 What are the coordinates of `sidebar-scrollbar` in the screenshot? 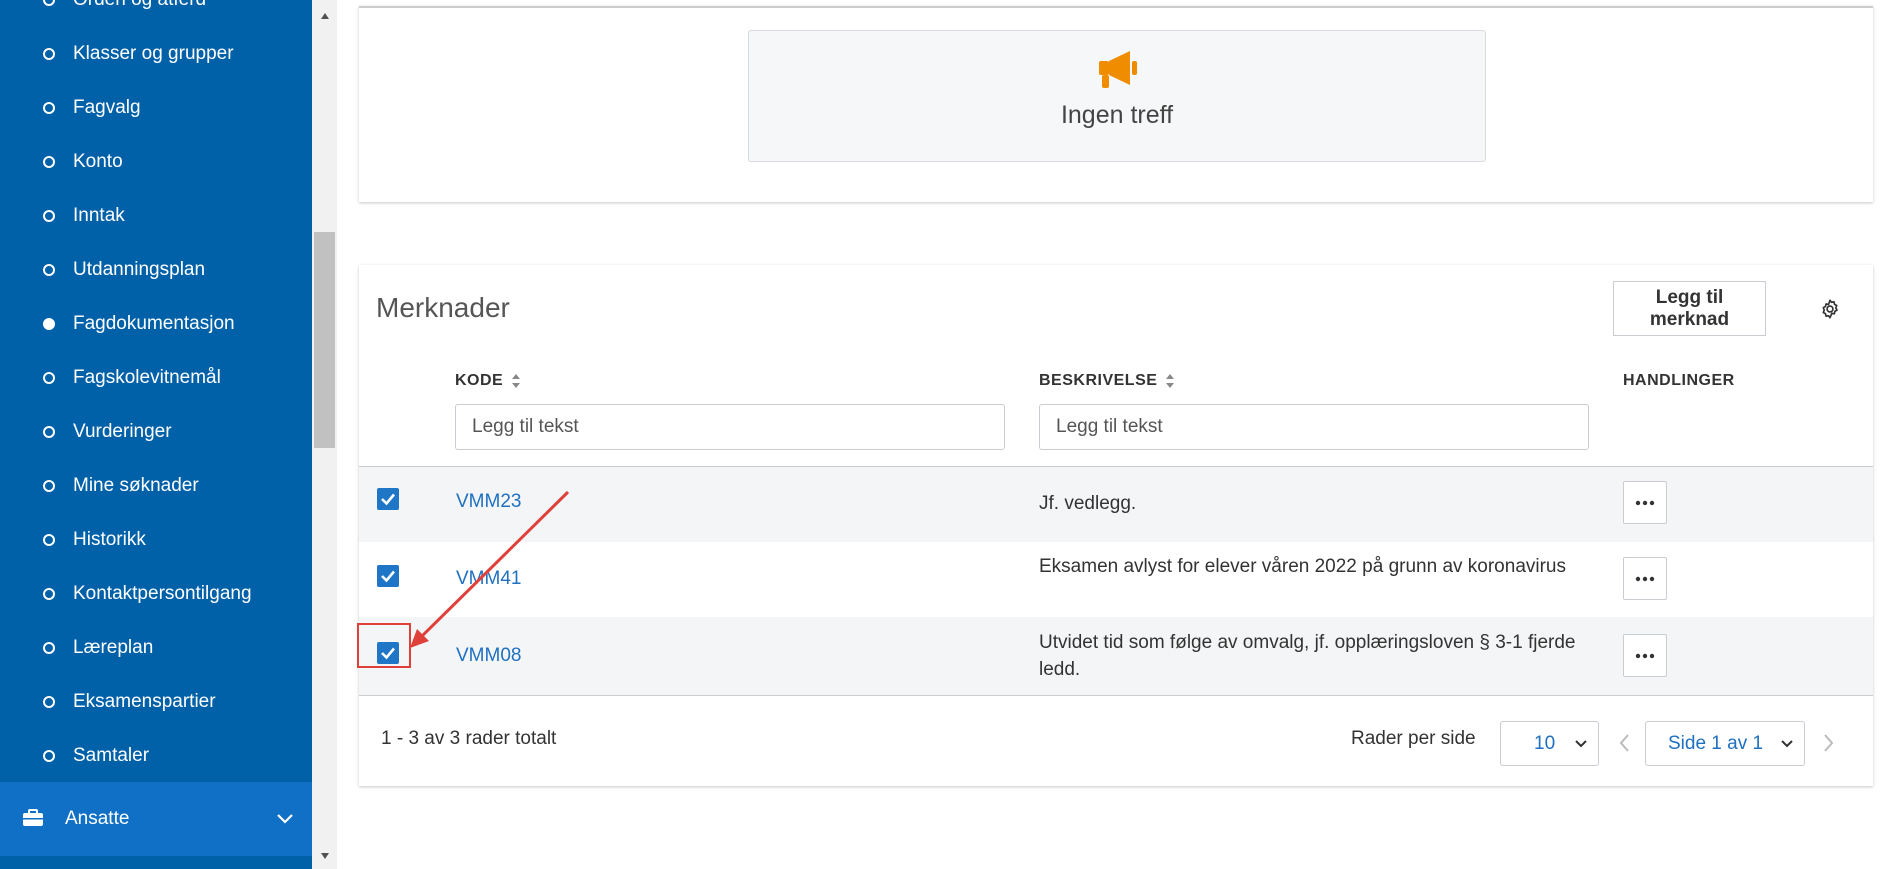 It's located at (324, 434).